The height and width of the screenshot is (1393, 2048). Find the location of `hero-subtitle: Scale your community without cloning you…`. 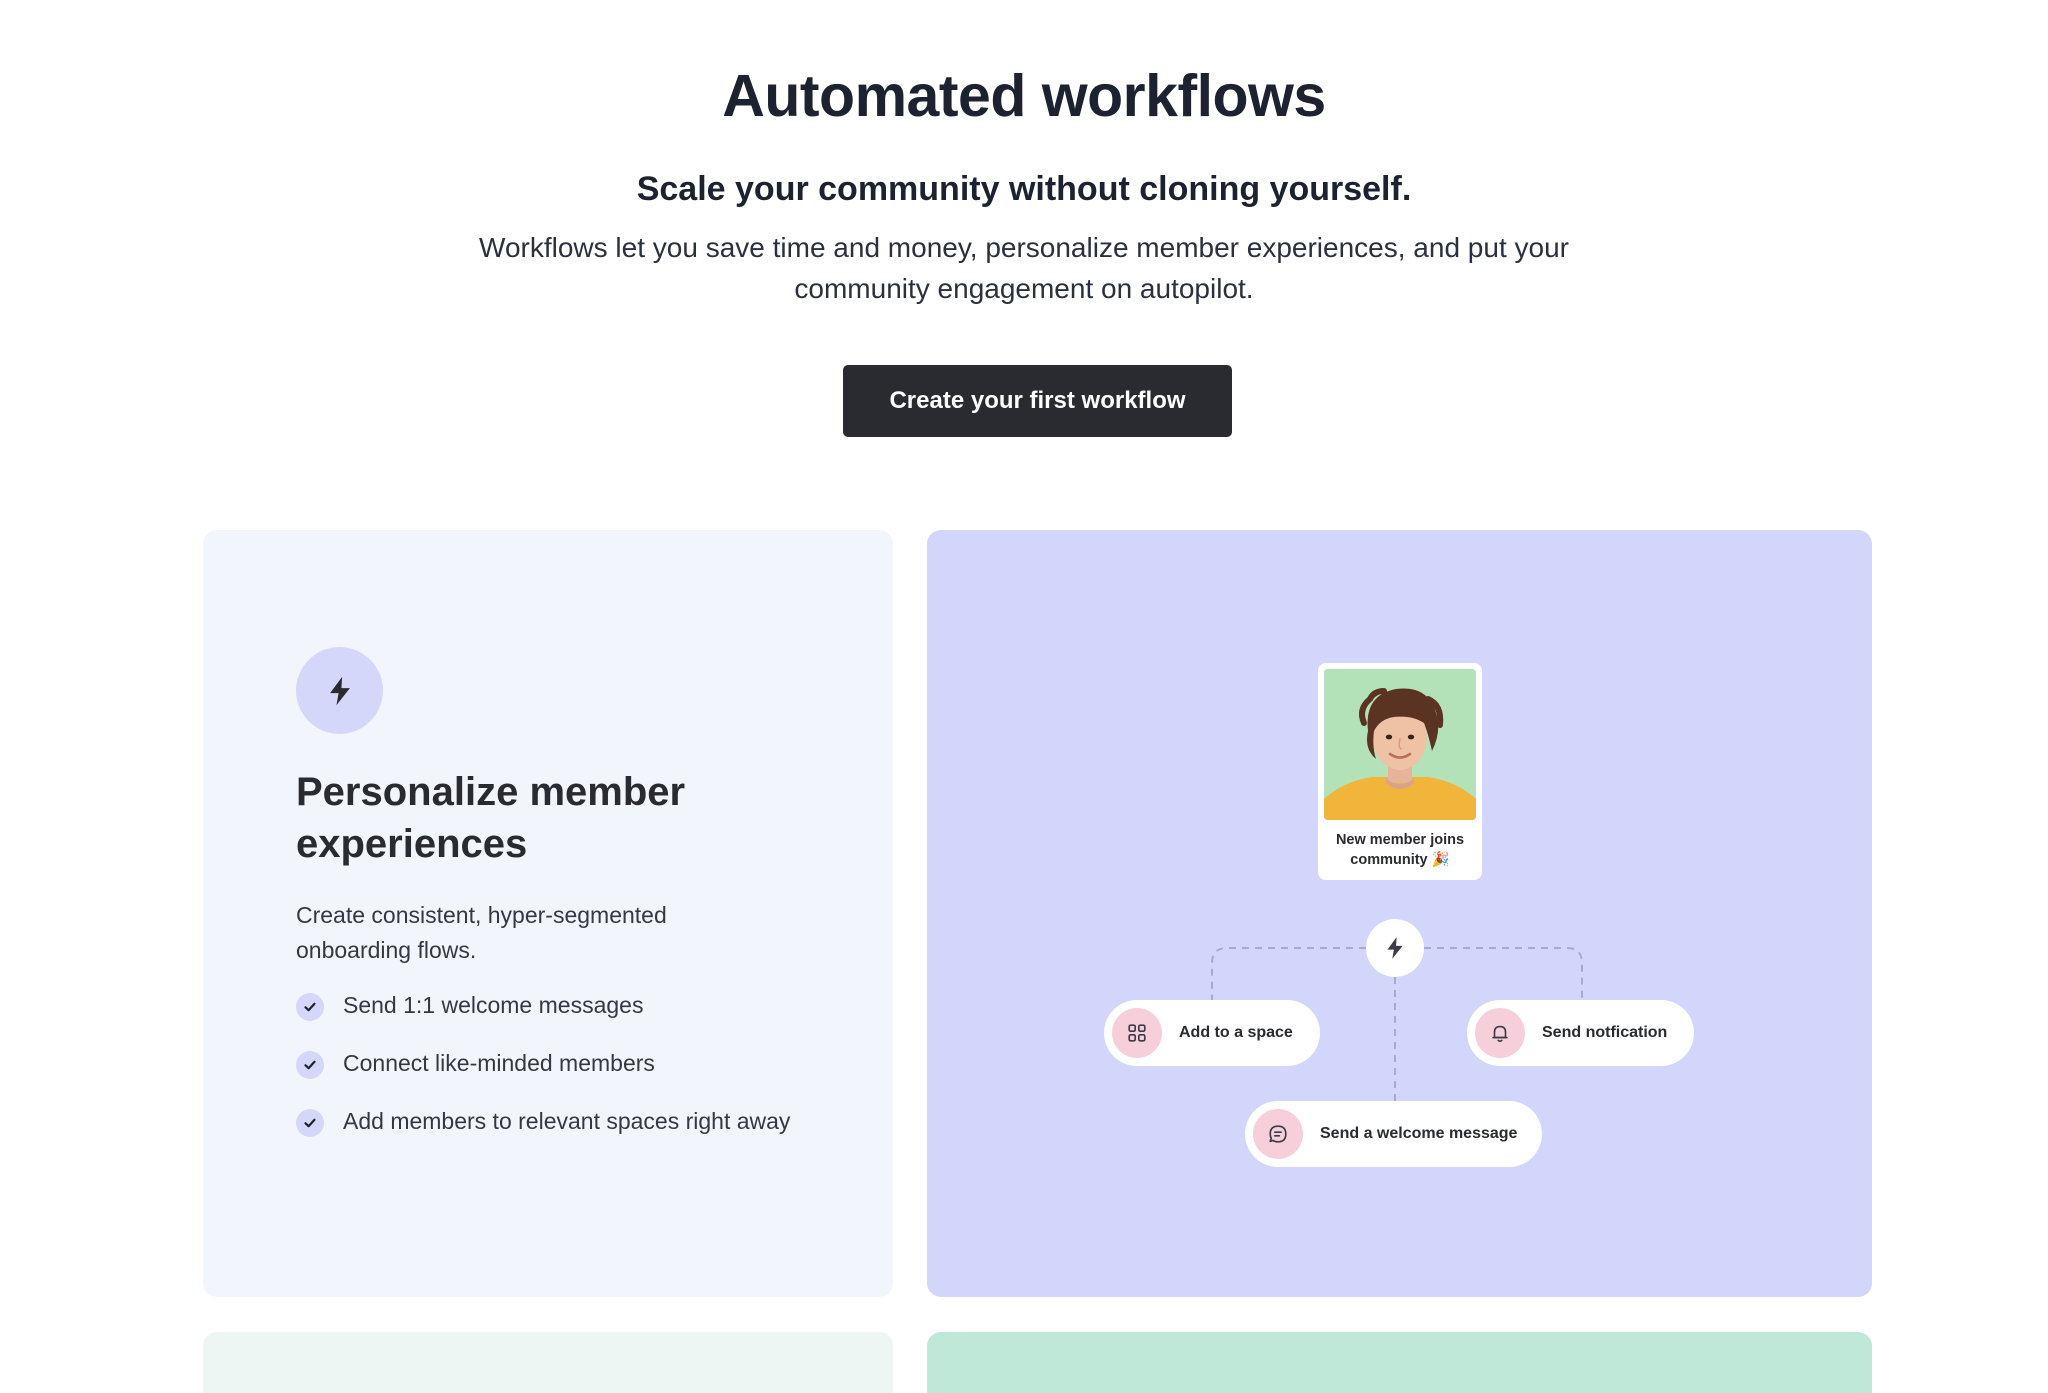

hero-subtitle: Scale your community without cloning you… is located at coordinates (1024, 189).